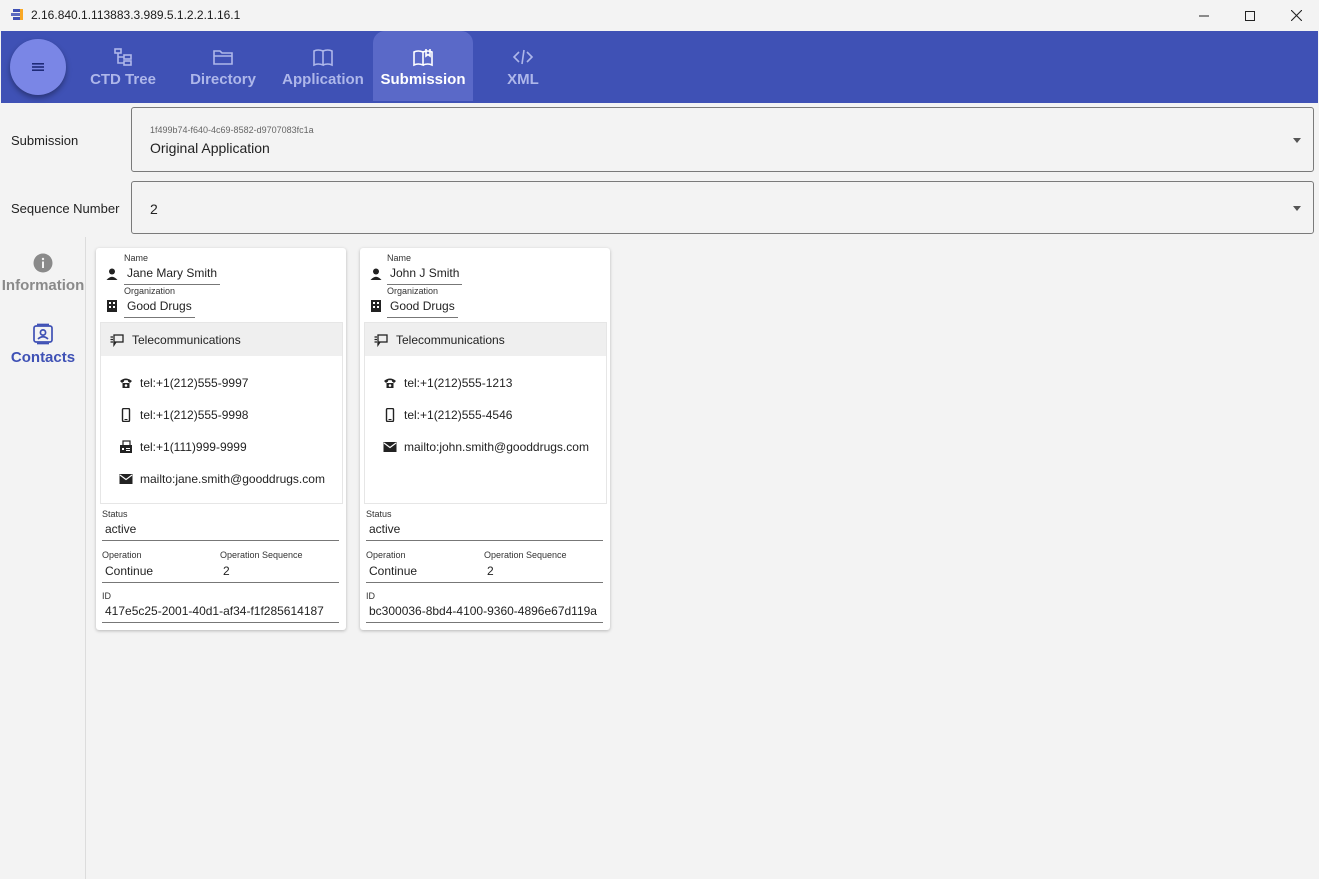 Image resolution: width=1319 pixels, height=879 pixels. What do you see at coordinates (722, 207) in the screenshot?
I see `sequence-number-select: 2` at bounding box center [722, 207].